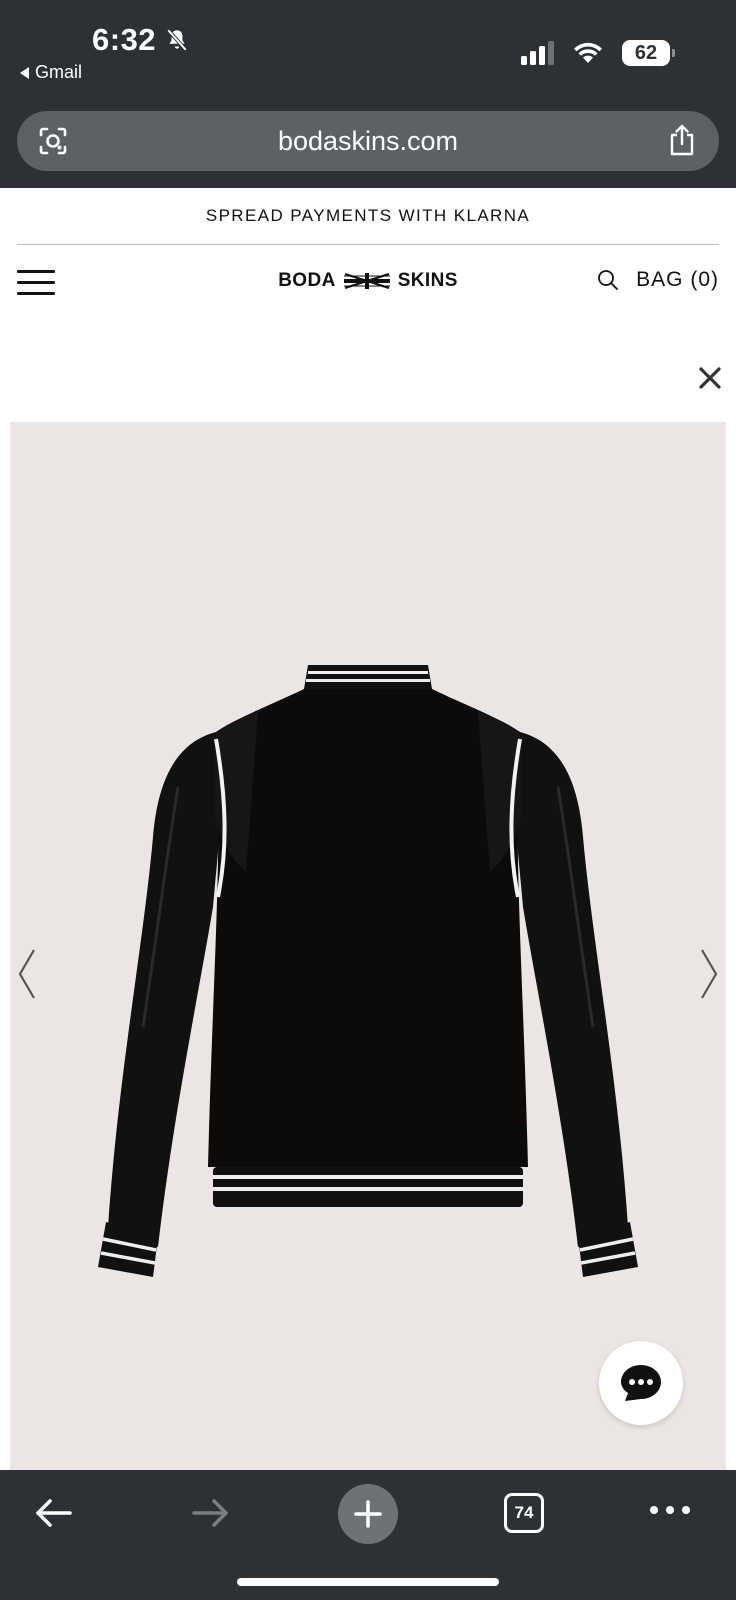 The height and width of the screenshot is (1600, 736). I want to click on status-indicators: 62, so click(598, 53).